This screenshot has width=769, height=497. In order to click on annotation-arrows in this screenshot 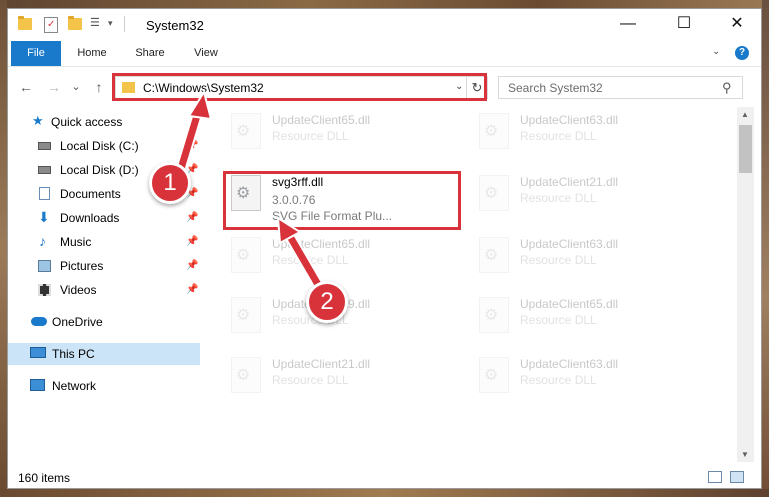, I will do `click(250, 191)`.